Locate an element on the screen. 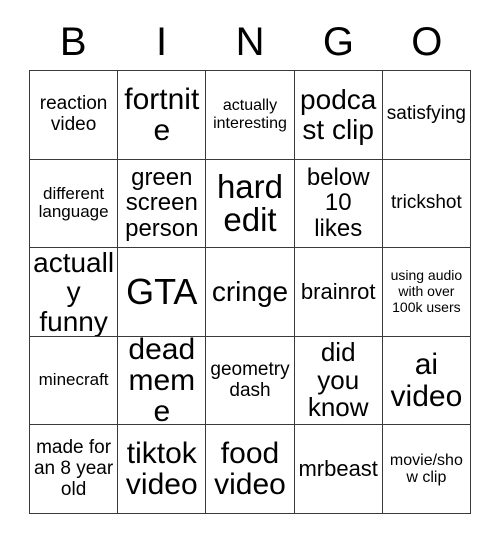  bingo-cell-o5: movie/show clip is located at coordinates (426, 469).